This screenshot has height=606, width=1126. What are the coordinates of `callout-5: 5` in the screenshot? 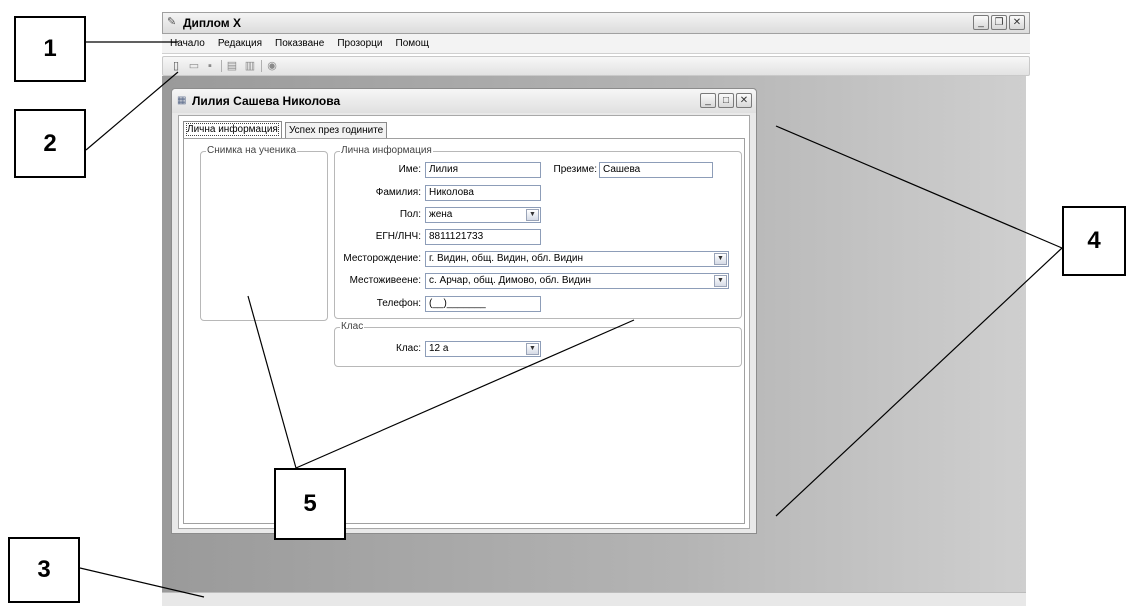 It's located at (310, 504).